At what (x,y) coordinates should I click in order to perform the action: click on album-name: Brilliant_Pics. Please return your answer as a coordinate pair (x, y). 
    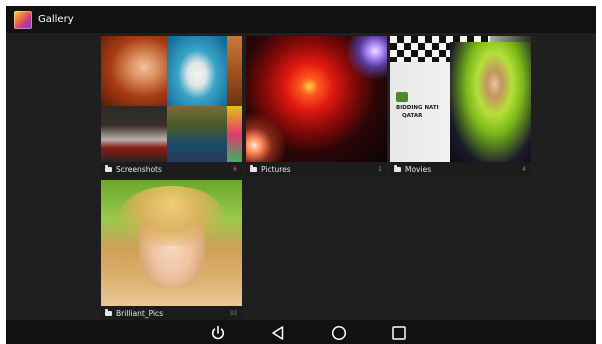
    Looking at the image, I should click on (140, 313).